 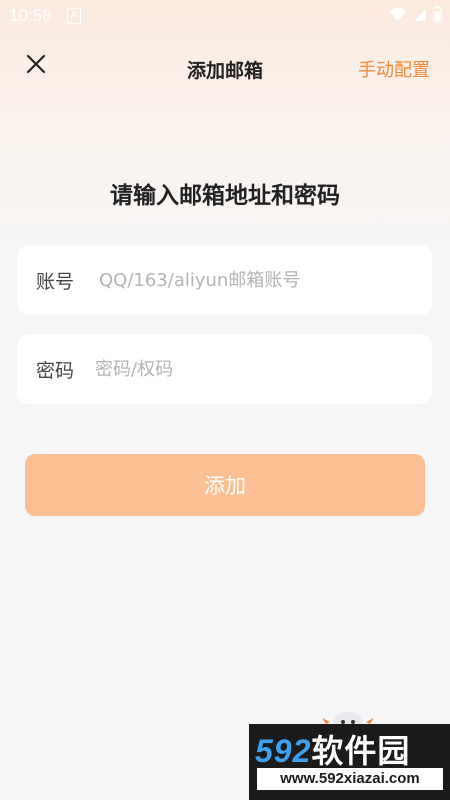 What do you see at coordinates (283, 751) in the screenshot?
I see `watermark-digits: 592` at bounding box center [283, 751].